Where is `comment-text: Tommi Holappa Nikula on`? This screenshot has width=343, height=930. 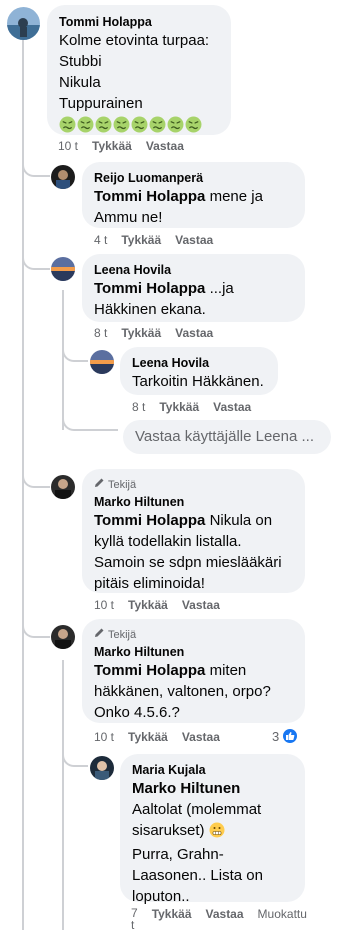 comment-text: Tommi Holappa Nikula on is located at coordinates (183, 520).